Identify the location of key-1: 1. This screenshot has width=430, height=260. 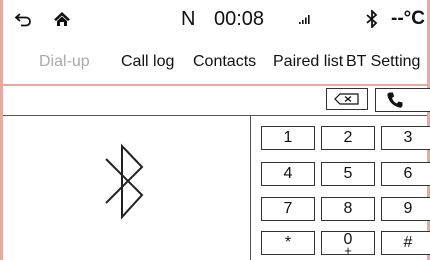
(288, 138).